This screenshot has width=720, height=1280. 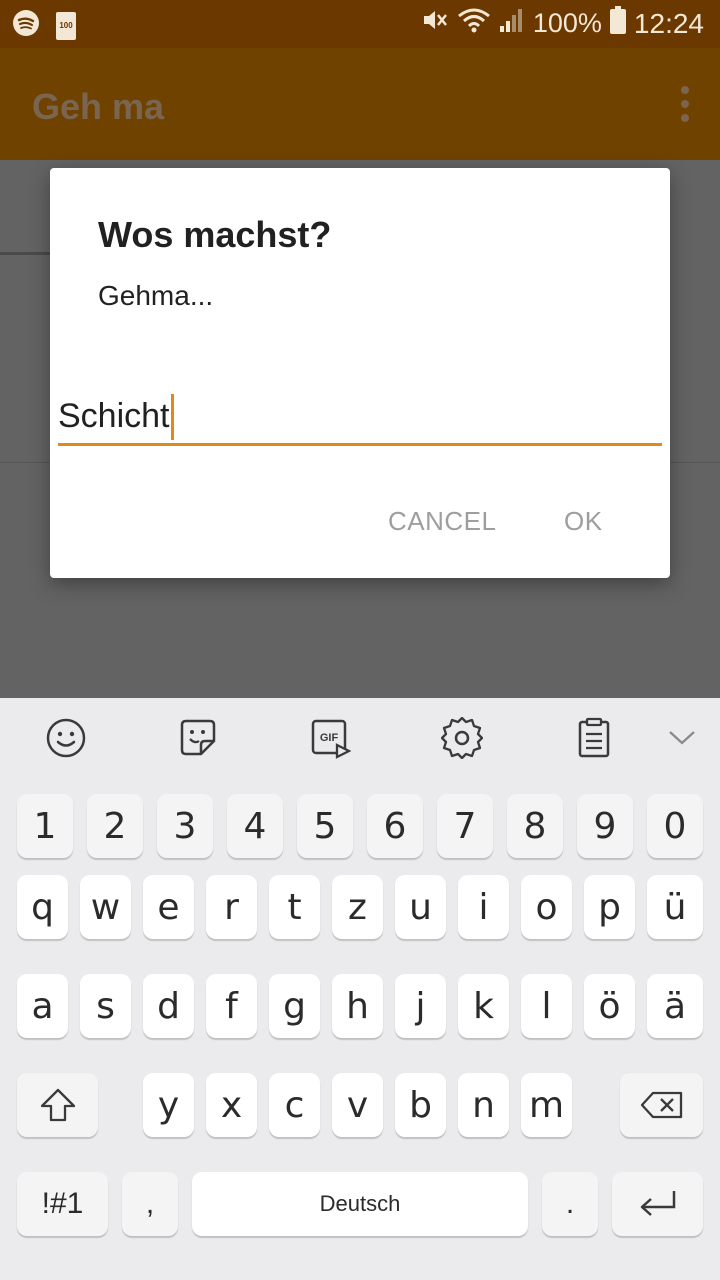 I want to click on more-vert-icon, so click(x=685, y=104).